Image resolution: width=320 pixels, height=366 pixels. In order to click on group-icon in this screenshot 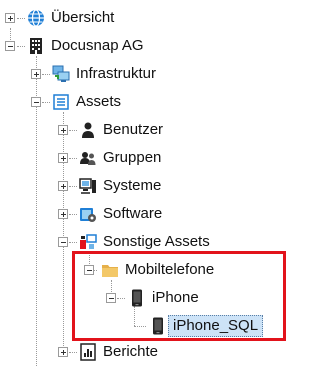, I will do `click(88, 158)`.